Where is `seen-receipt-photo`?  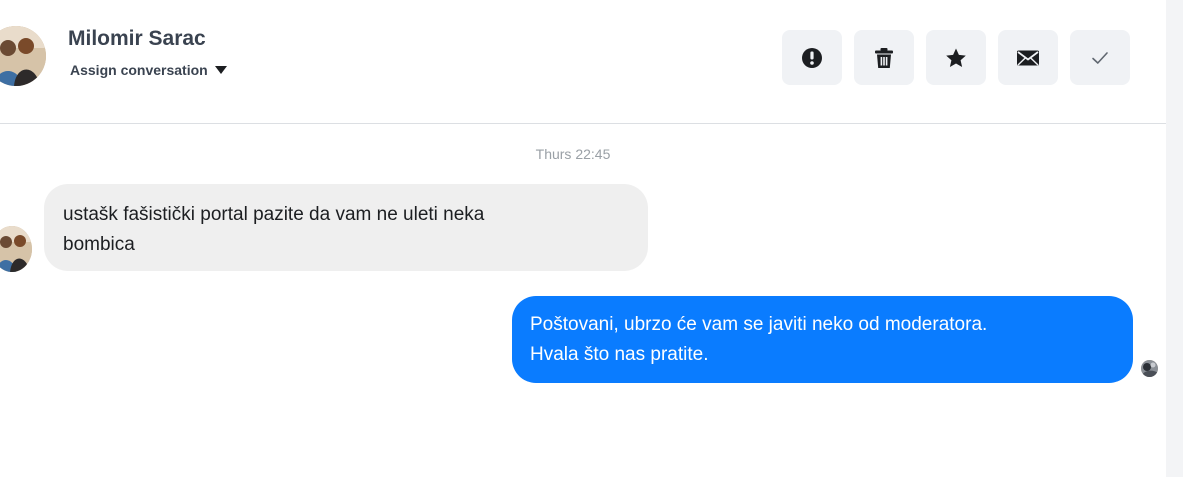 seen-receipt-photo is located at coordinates (1149, 368).